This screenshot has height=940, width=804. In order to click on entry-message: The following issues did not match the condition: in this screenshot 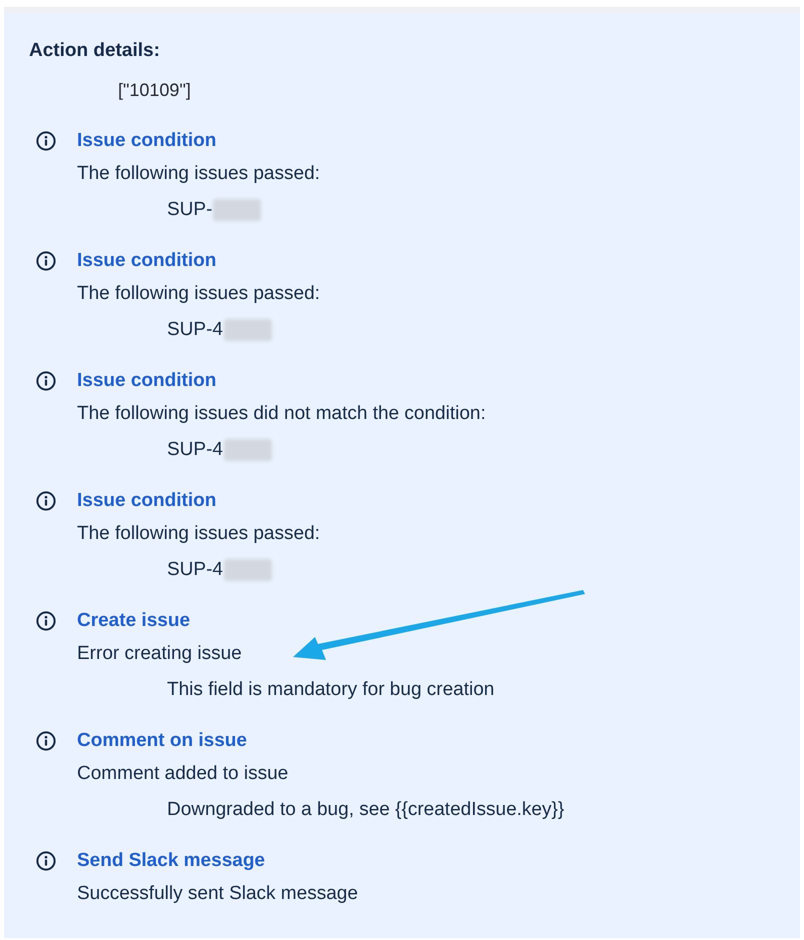, I will do `click(282, 414)`.